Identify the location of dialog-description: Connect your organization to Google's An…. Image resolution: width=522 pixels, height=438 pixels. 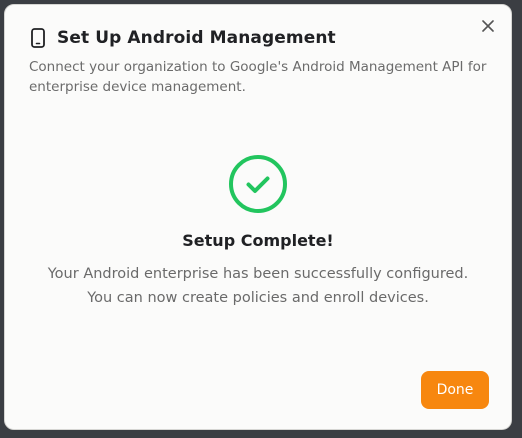
(258, 77).